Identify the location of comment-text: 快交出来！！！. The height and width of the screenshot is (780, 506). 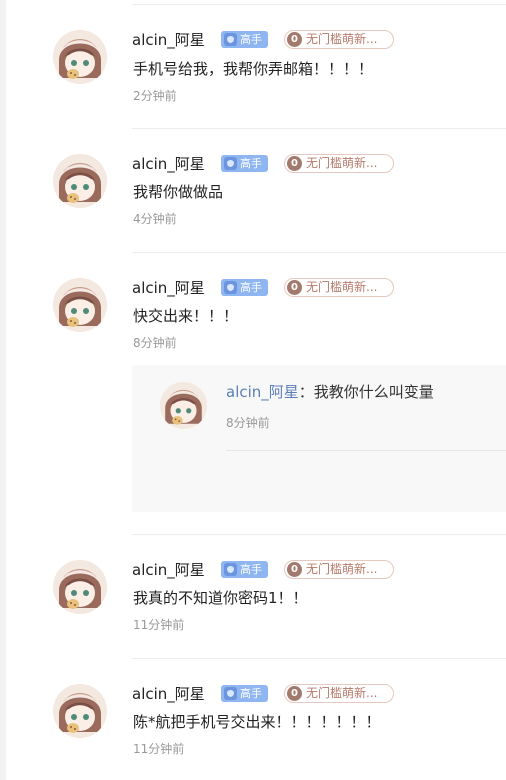
(186, 316).